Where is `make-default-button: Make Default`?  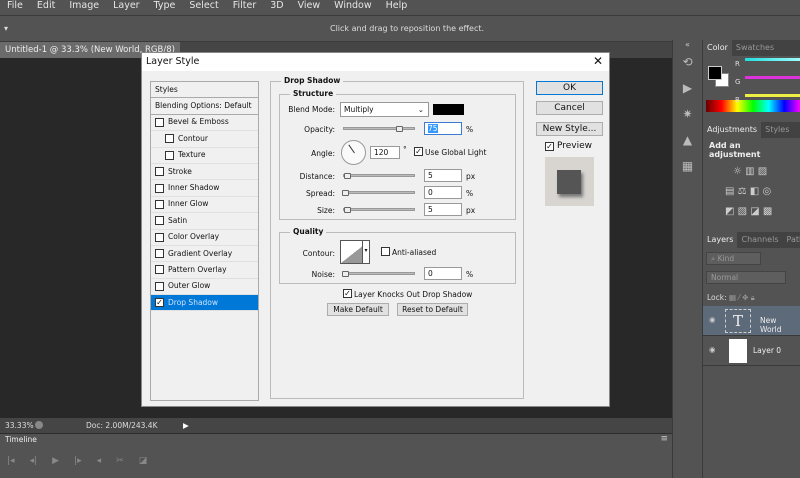 make-default-button: Make Default is located at coordinates (358, 309).